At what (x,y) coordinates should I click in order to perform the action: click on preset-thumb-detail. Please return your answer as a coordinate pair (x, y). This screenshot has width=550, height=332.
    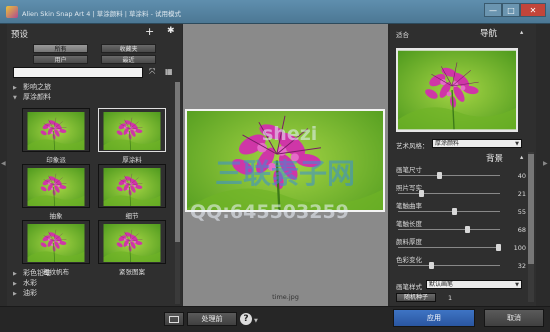
    Looking at the image, I should click on (132, 186).